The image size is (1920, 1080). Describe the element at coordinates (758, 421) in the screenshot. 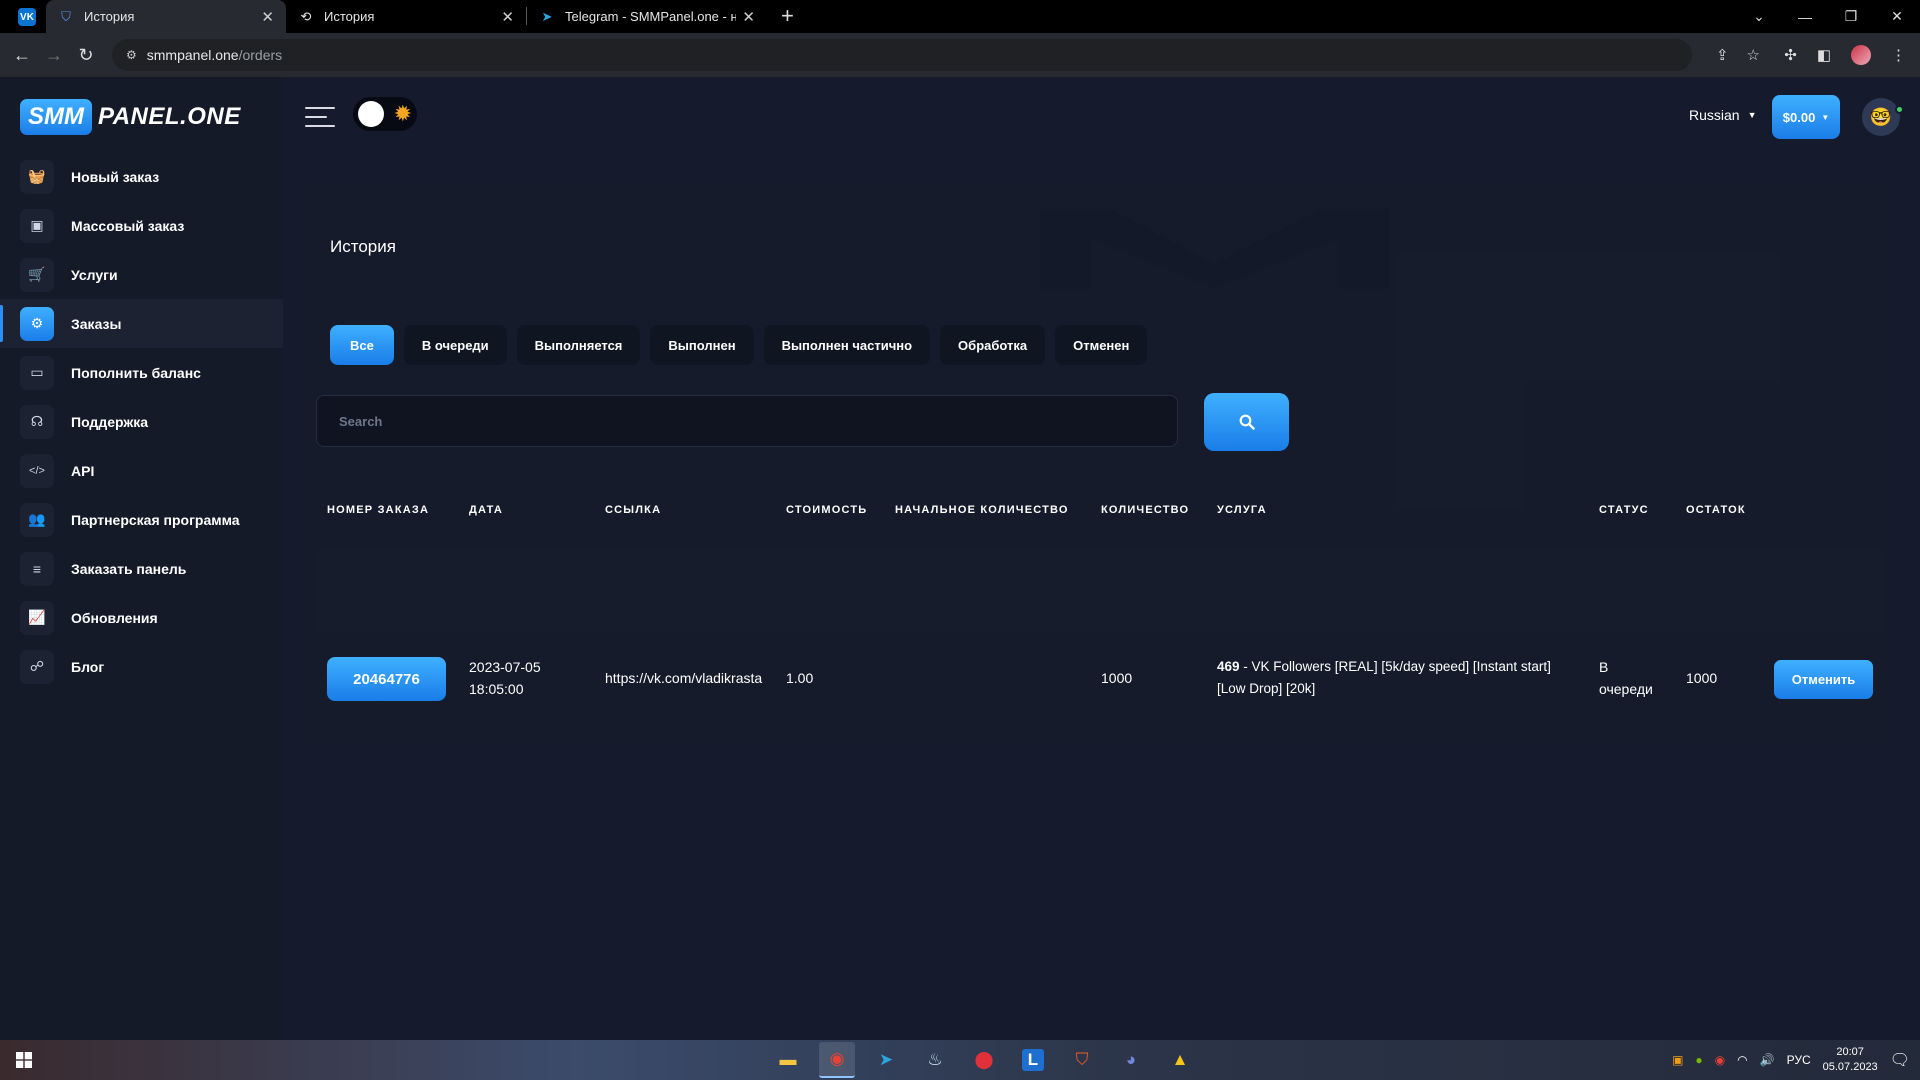

I see `search-input` at that location.